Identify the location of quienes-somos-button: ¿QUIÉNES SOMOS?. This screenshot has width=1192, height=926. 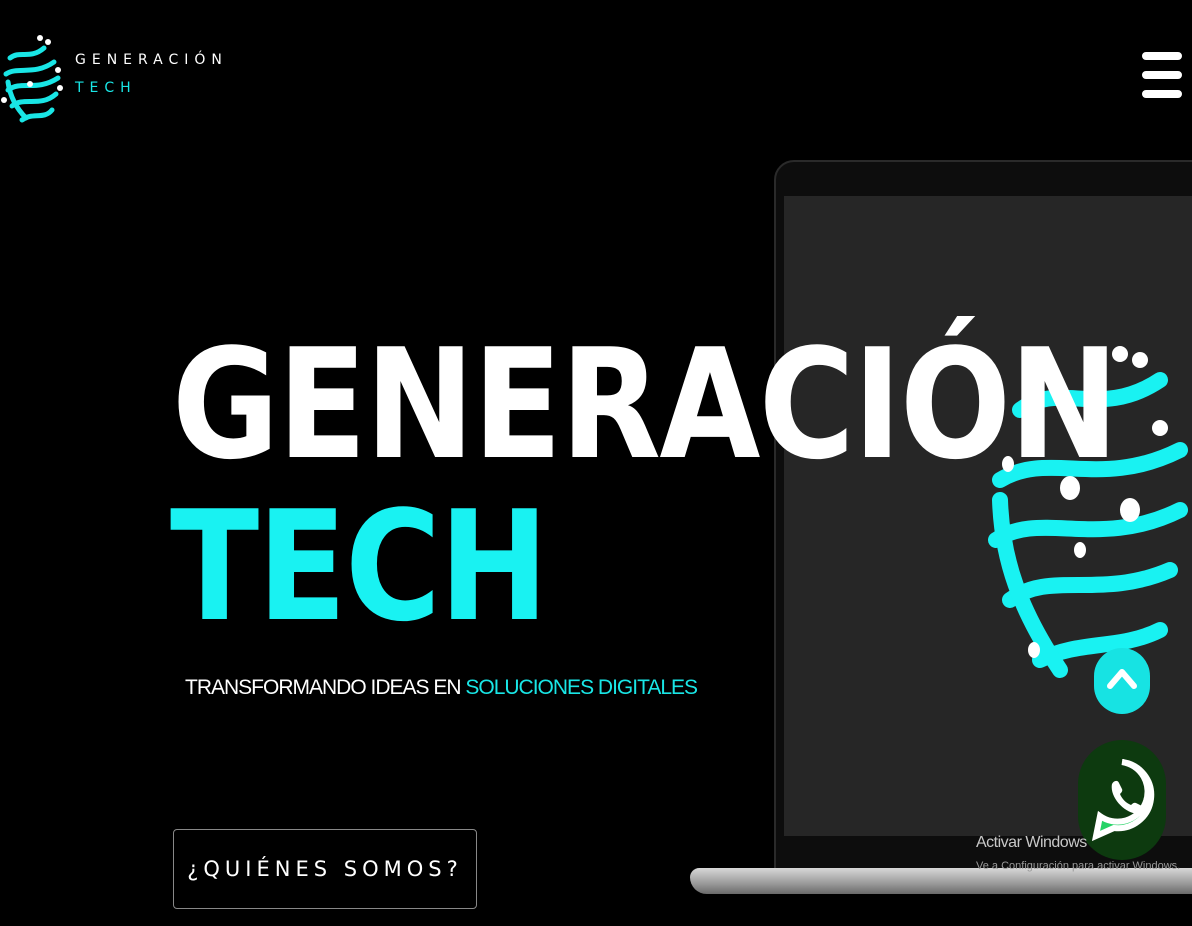
(325, 869).